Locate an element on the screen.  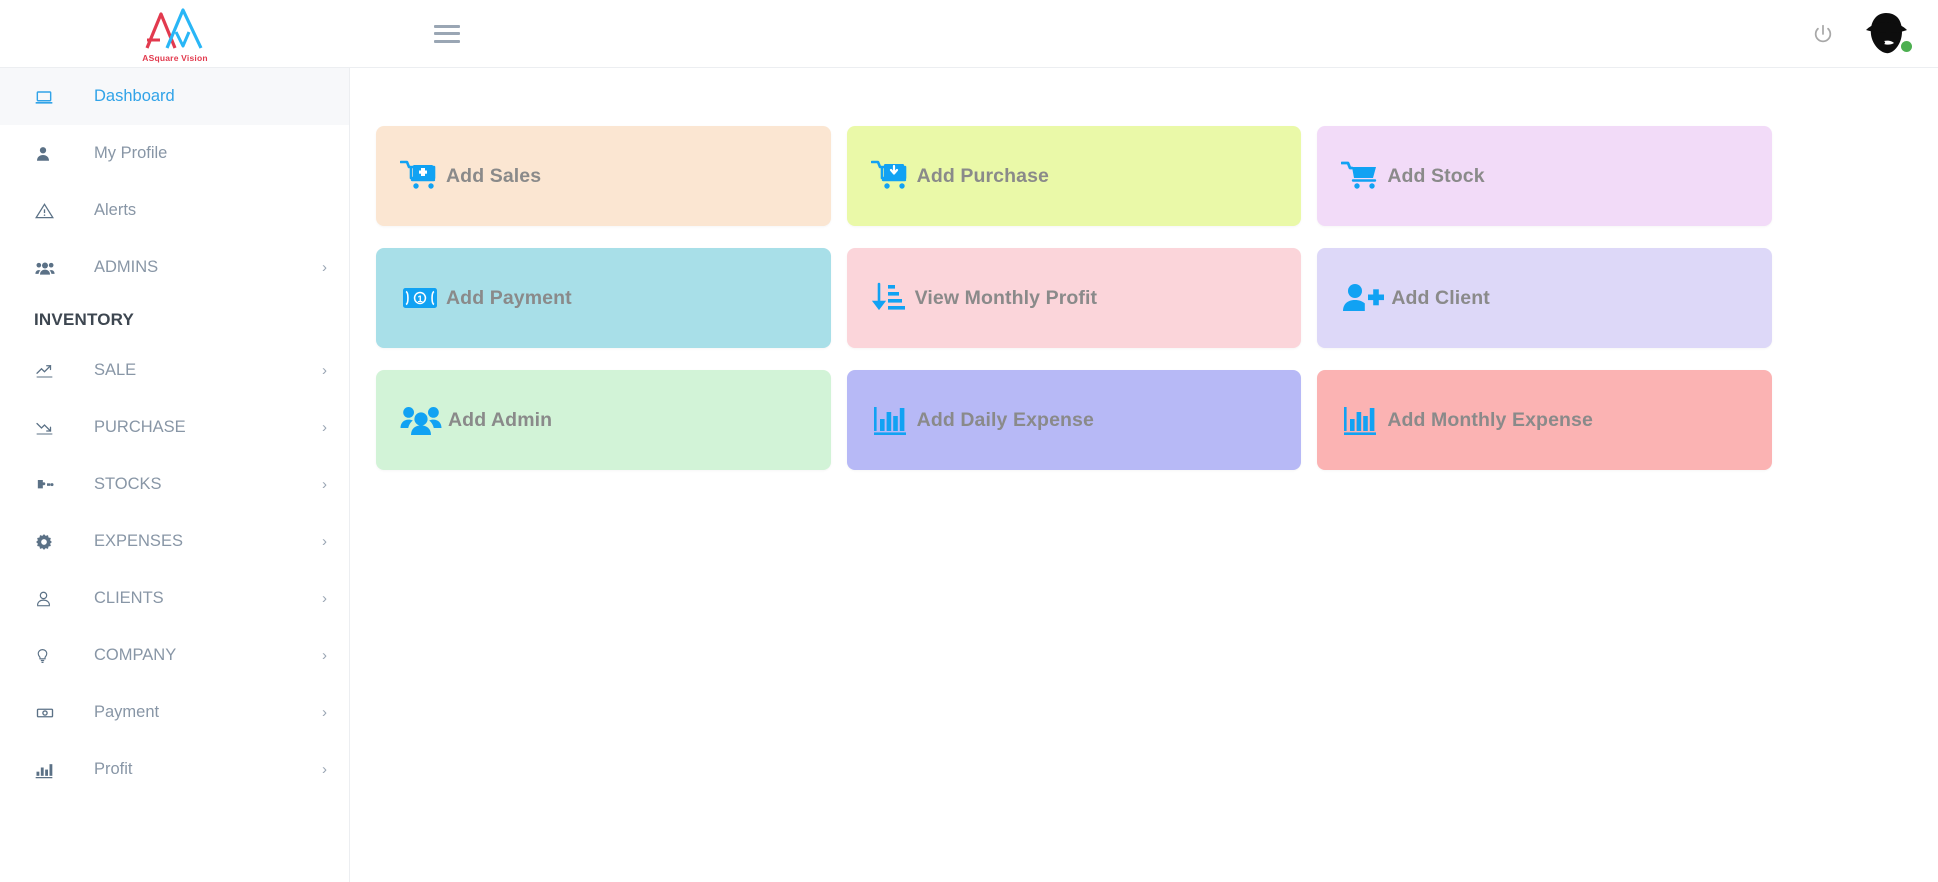
sidebar-label: Alerts is located at coordinates (115, 210).